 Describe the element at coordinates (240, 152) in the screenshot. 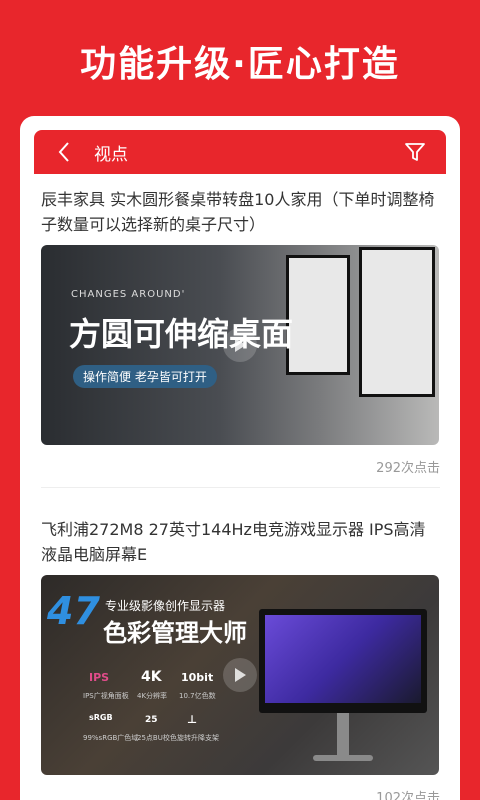

I see `app-header: 视点` at that location.